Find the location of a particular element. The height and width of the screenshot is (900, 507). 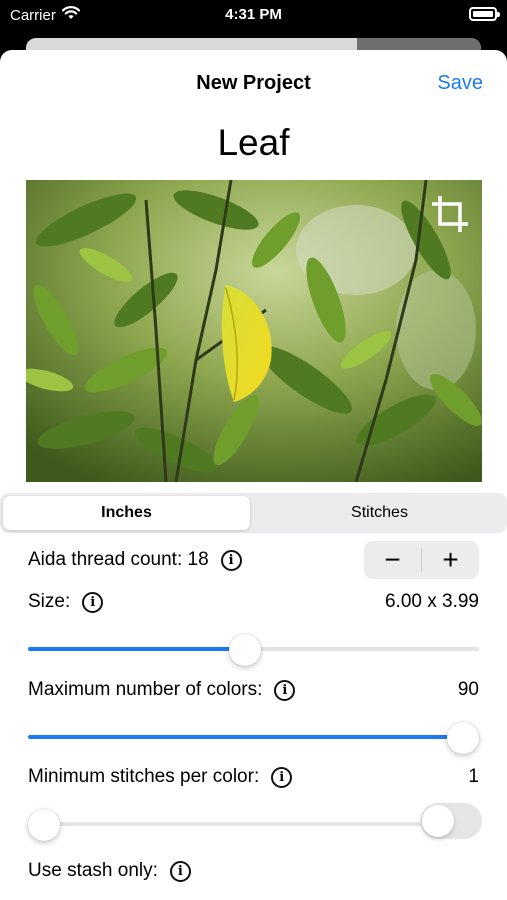

min-stitches-slider is located at coordinates (253, 825).